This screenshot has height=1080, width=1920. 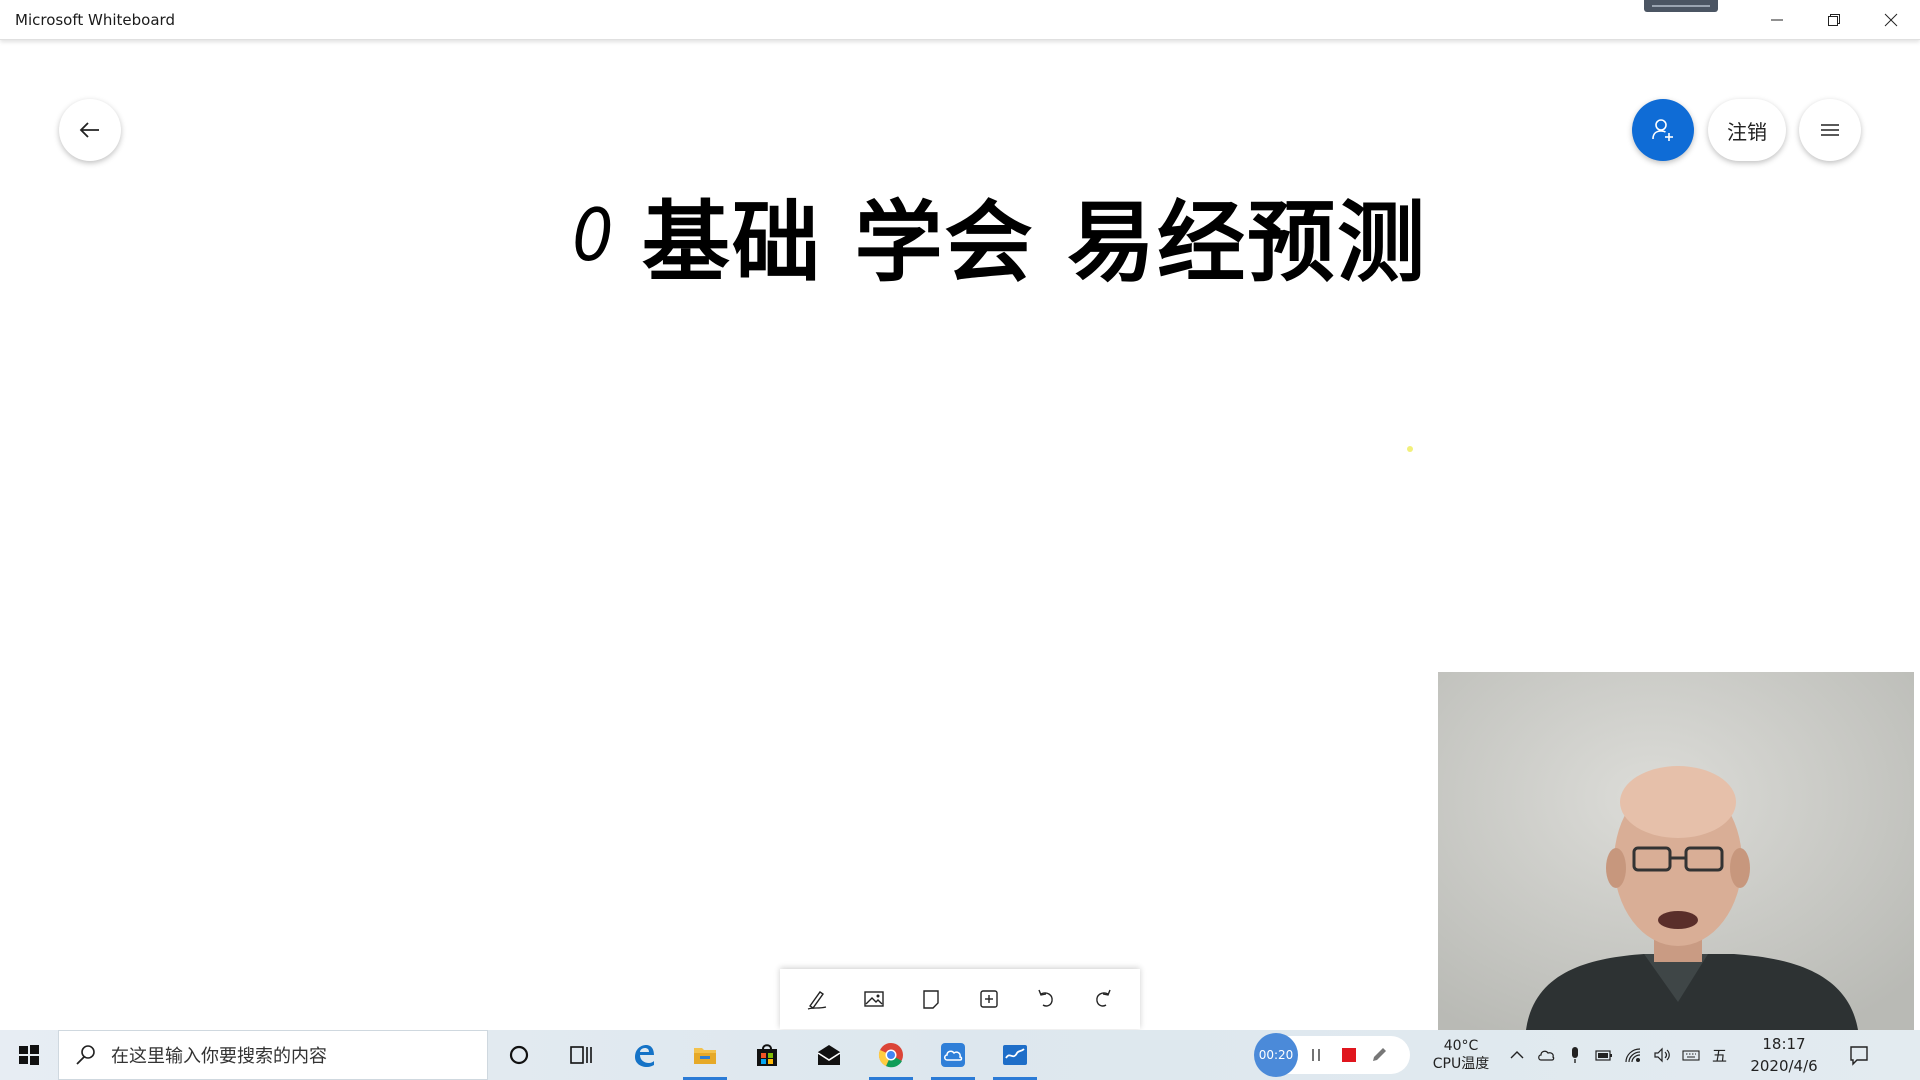 I want to click on cloud-icon, so click(x=1545, y=1055).